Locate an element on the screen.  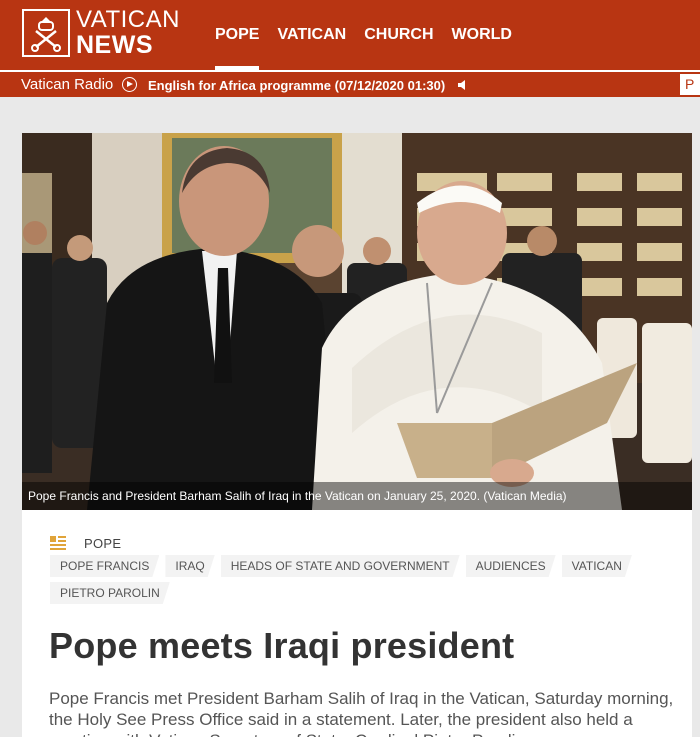
logo-line1: VATICAN is located at coordinates (128, 19).